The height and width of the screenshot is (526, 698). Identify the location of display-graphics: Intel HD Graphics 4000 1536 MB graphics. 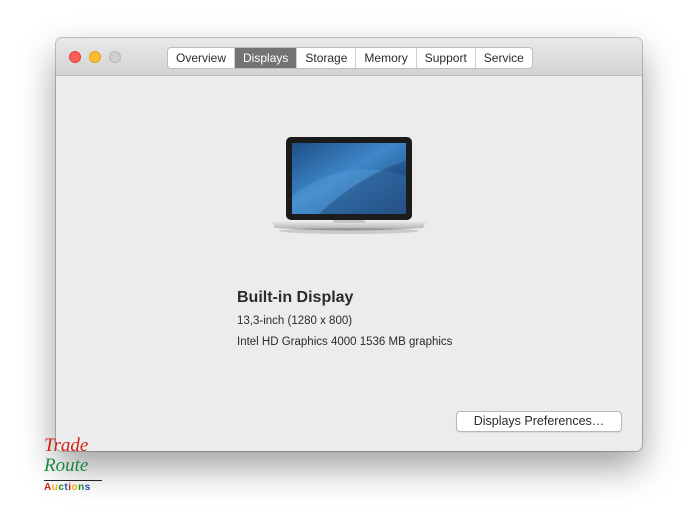
(345, 342).